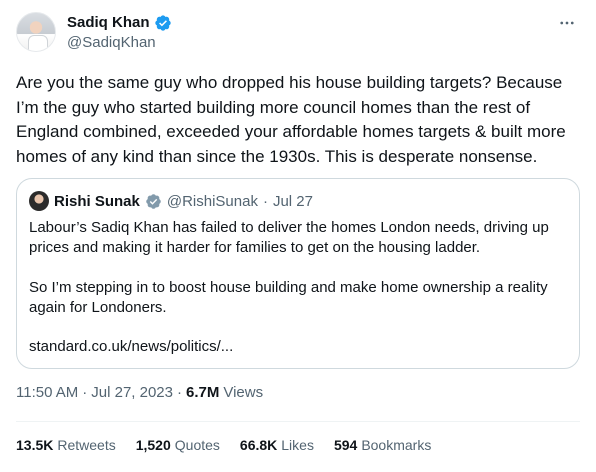  What do you see at coordinates (197, 445) in the screenshot?
I see `quotes-label: Quotes` at bounding box center [197, 445].